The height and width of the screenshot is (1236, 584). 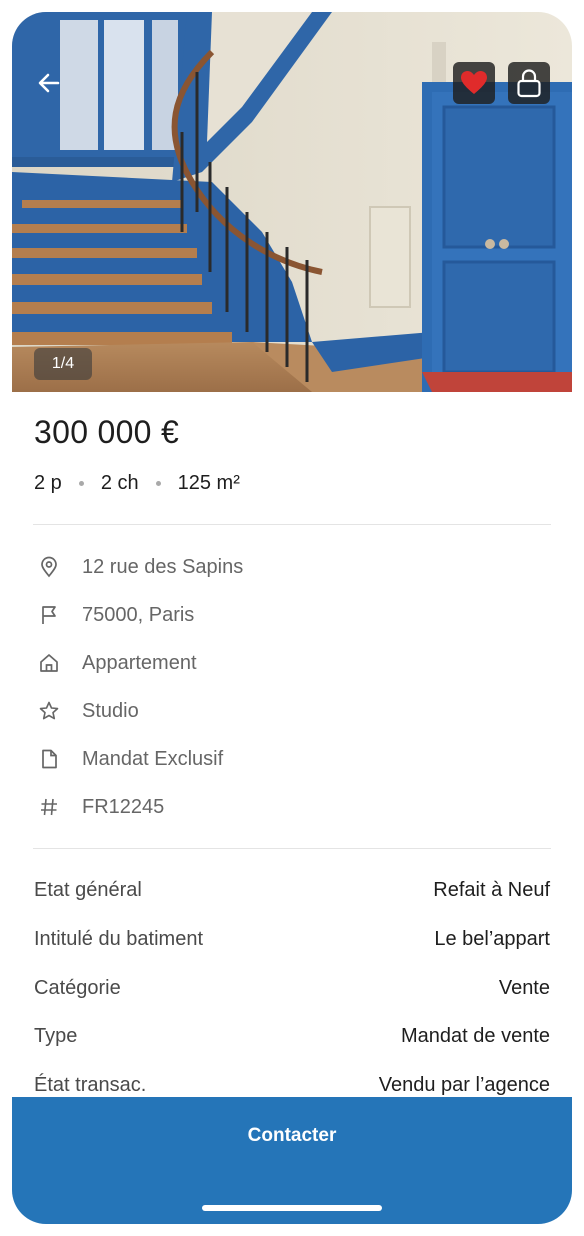 I want to click on detail-row-transaction: État transac. Vendu par l’agence, so click(x=292, y=1085).